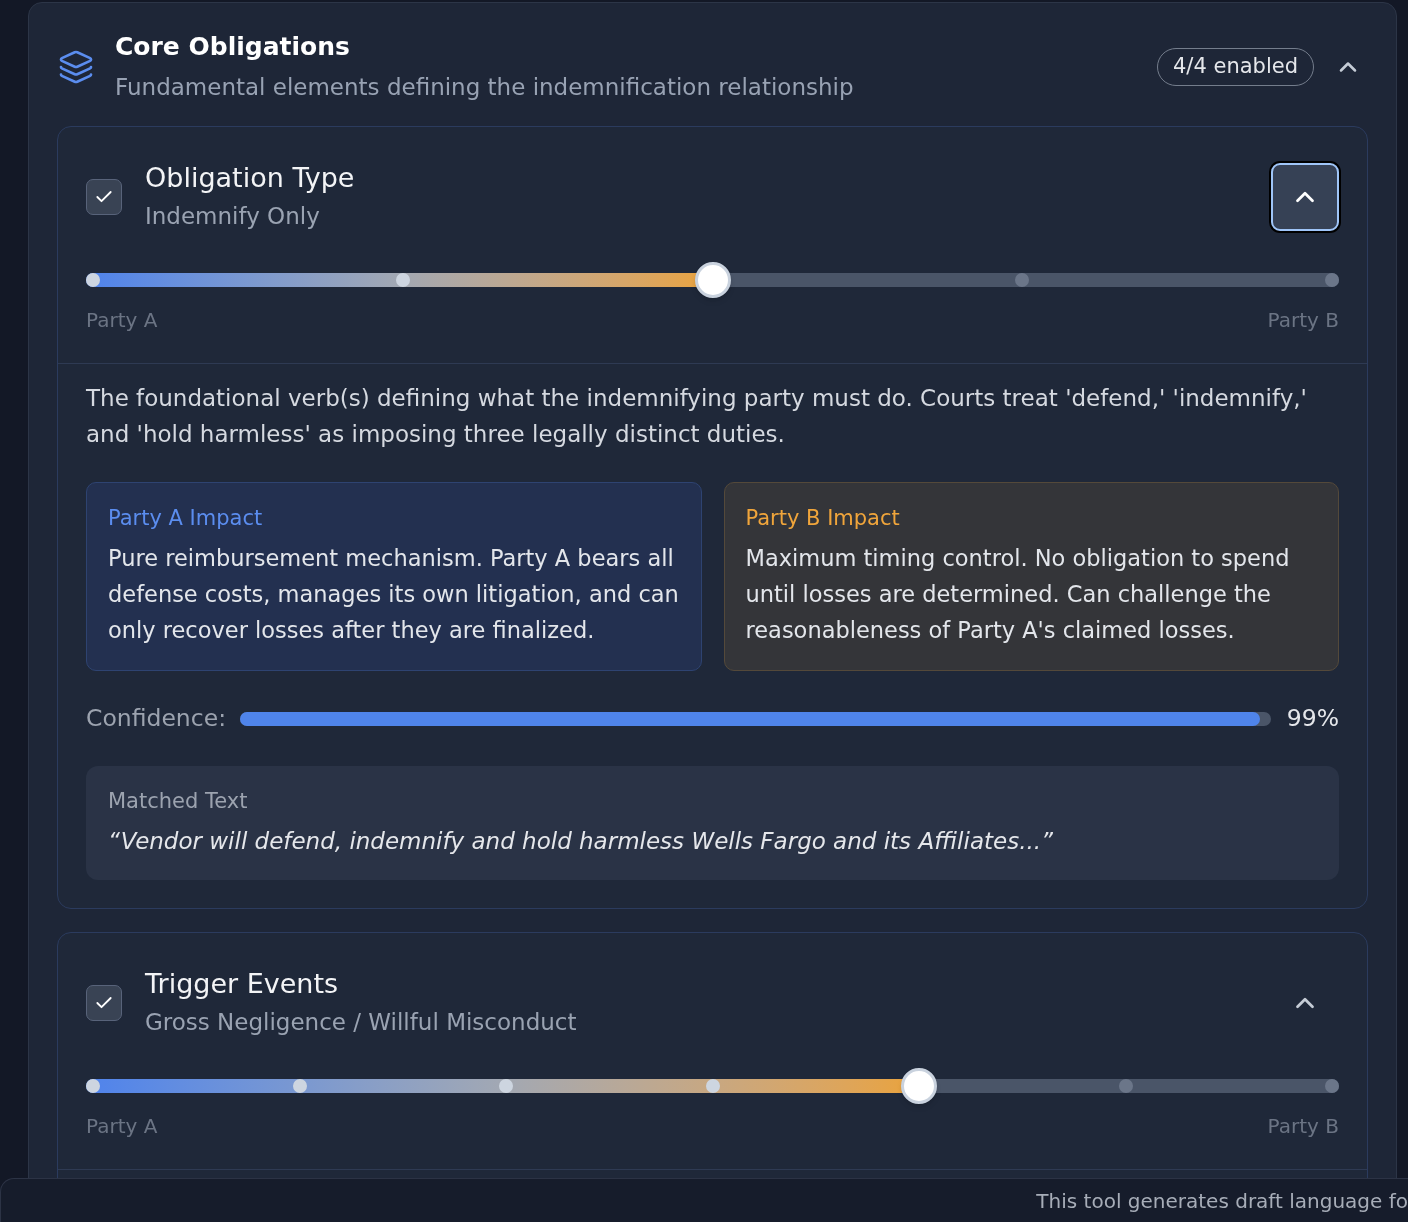 This screenshot has height=1222, width=1408. Describe the element at coordinates (178, 801) in the screenshot. I see `matched-text-label: Matched Text` at that location.